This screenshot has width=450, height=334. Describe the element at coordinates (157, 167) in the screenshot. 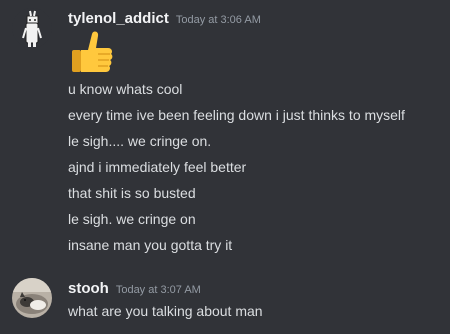

I see `message-text: ajnd i immediately feel better` at that location.